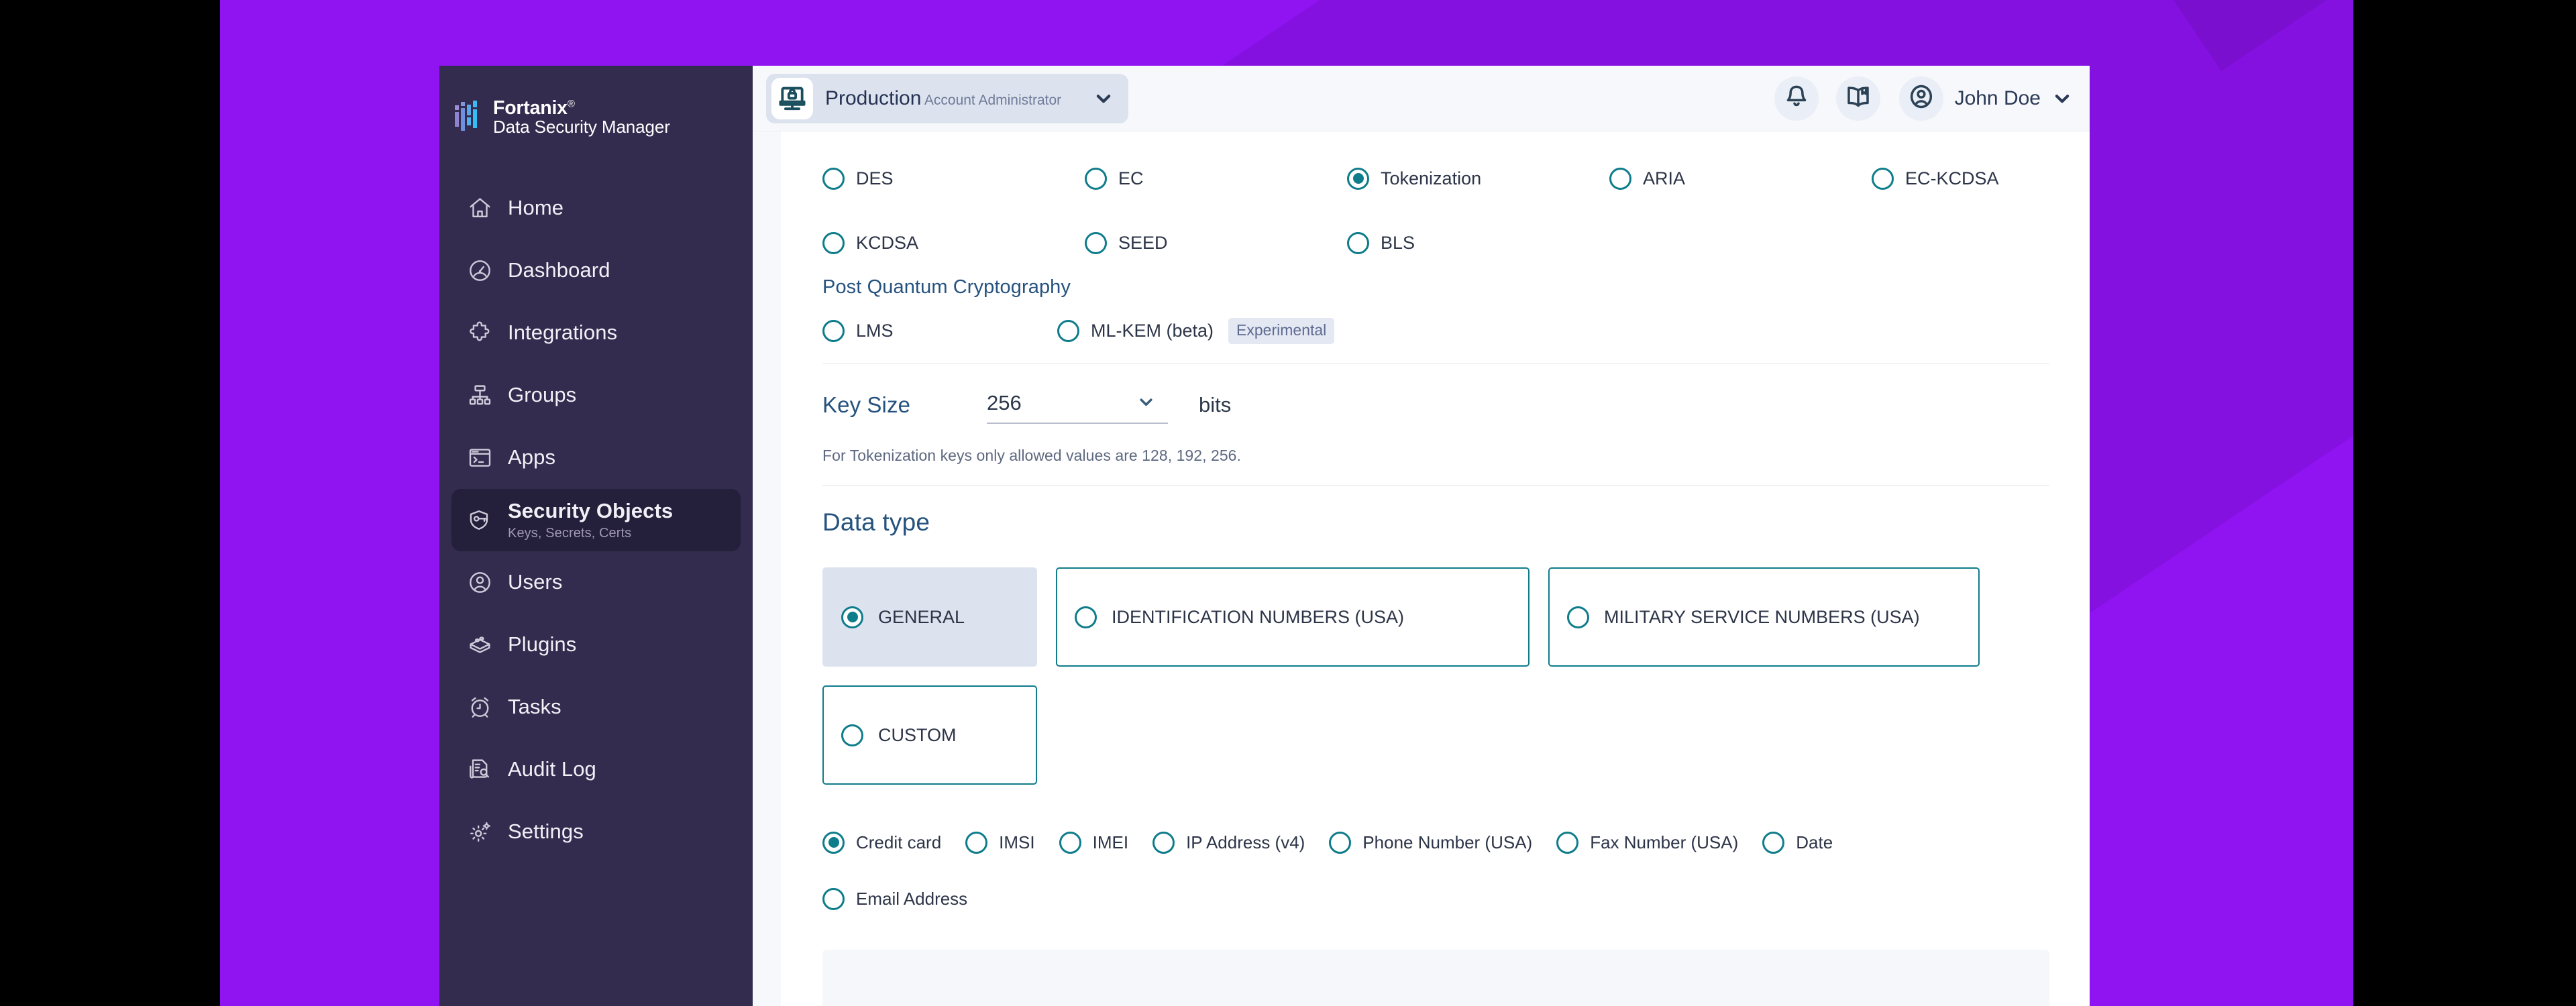 The width and height of the screenshot is (2576, 1006). What do you see at coordinates (1431, 178) in the screenshot?
I see `option-label: Tokenization` at bounding box center [1431, 178].